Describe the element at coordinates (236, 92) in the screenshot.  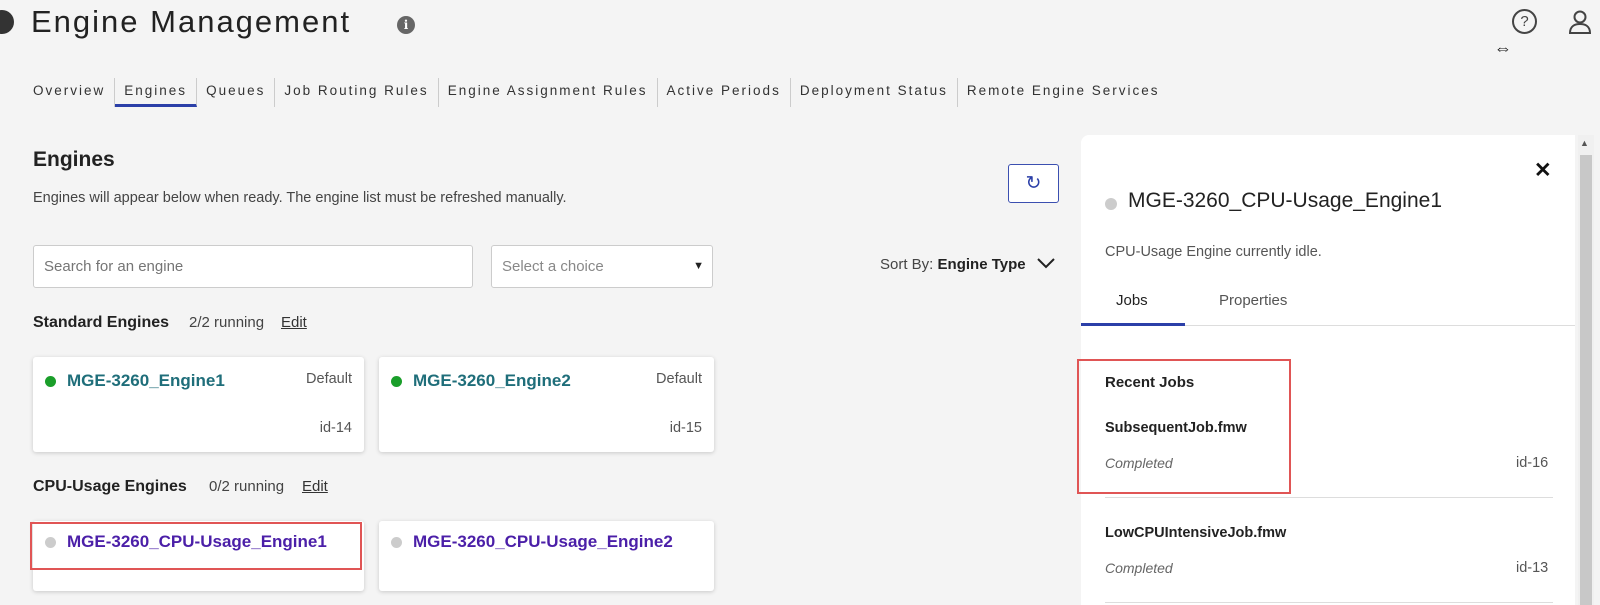
I see `tab-queues: Queues` at that location.